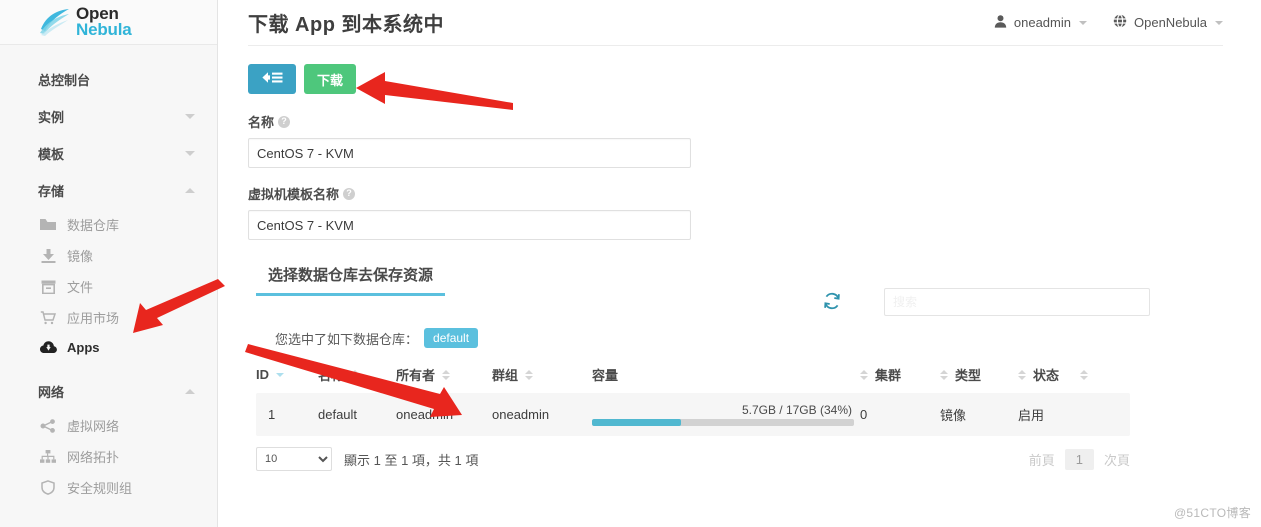 This screenshot has width=1261, height=527. What do you see at coordinates (735, 121) in the screenshot?
I see `name-field-label: 名称 ?` at bounding box center [735, 121].